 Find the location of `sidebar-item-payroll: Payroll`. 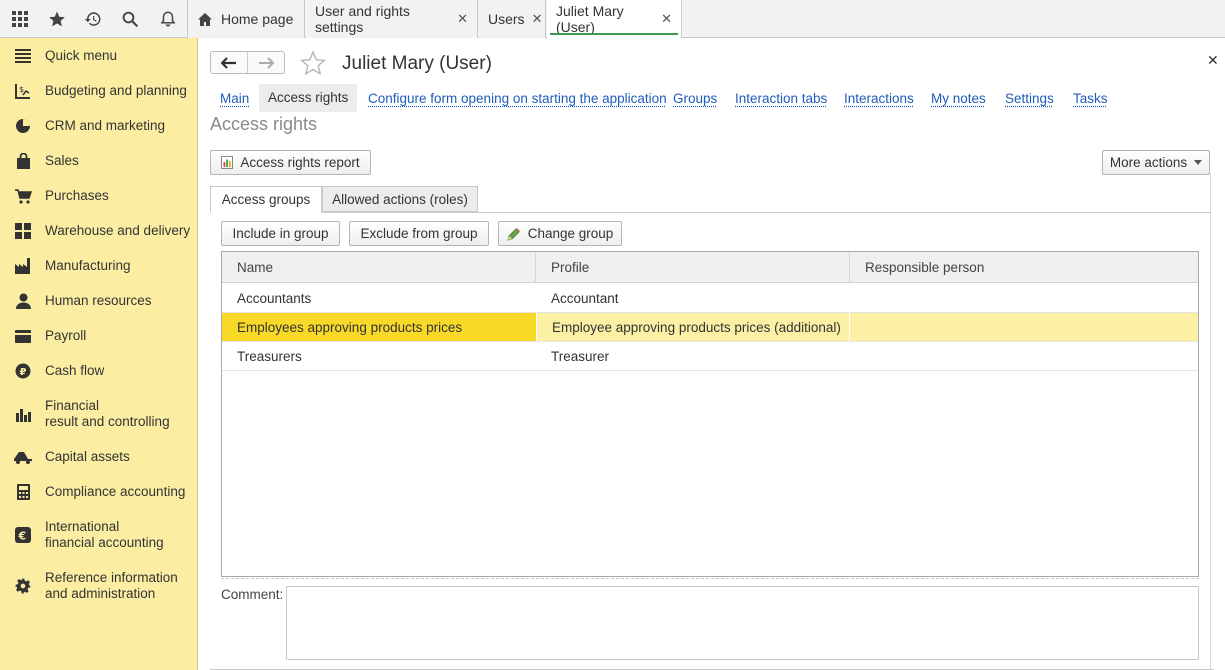

sidebar-item-payroll: Payroll is located at coordinates (99, 336).